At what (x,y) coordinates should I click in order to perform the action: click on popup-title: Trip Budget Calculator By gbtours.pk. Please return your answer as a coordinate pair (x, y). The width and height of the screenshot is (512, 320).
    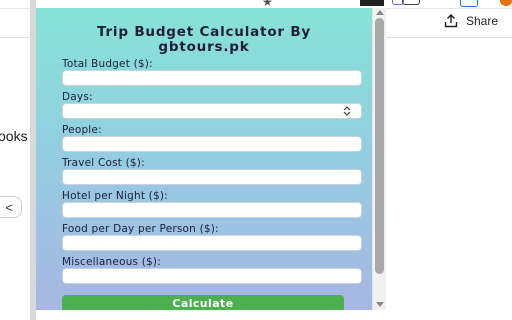
    Looking at the image, I should click on (204, 39).